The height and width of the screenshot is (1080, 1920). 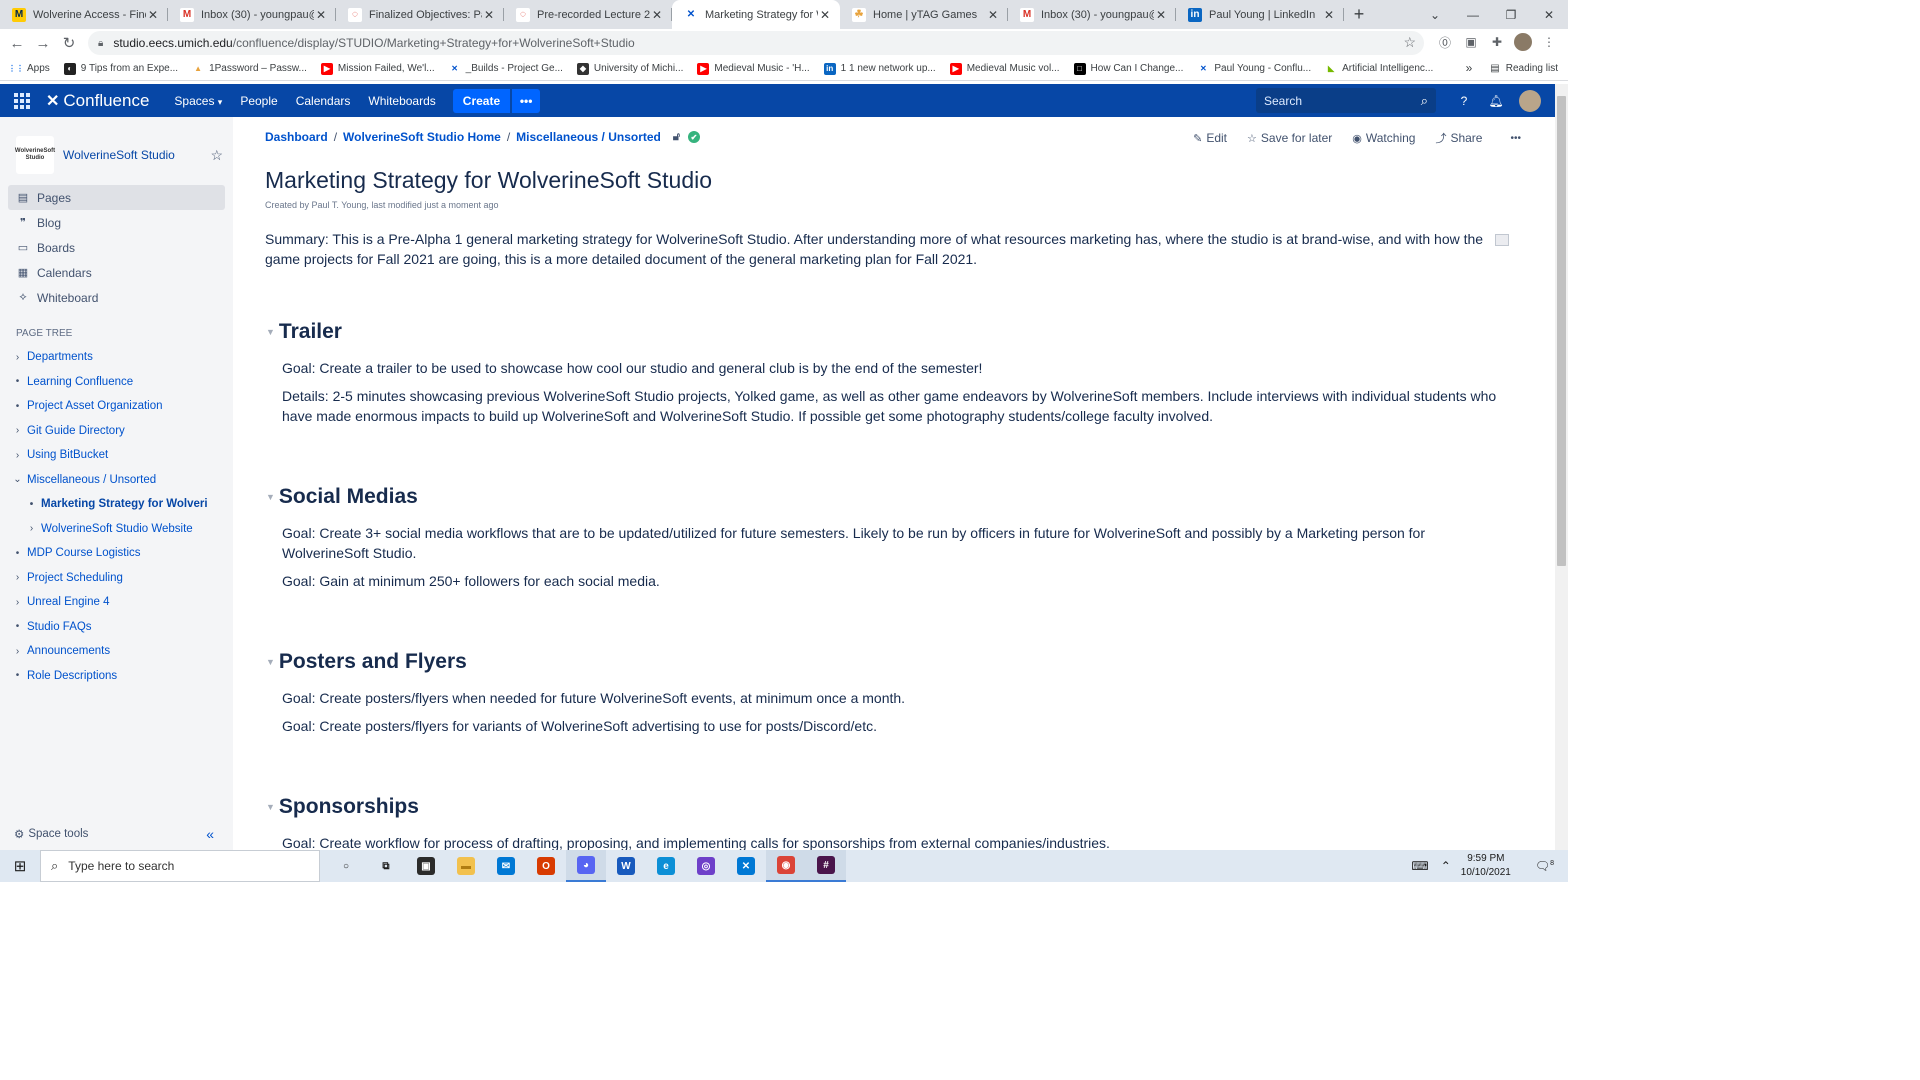 What do you see at coordinates (1497, 42) in the screenshot?
I see `puzzle-icon: ✚` at bounding box center [1497, 42].